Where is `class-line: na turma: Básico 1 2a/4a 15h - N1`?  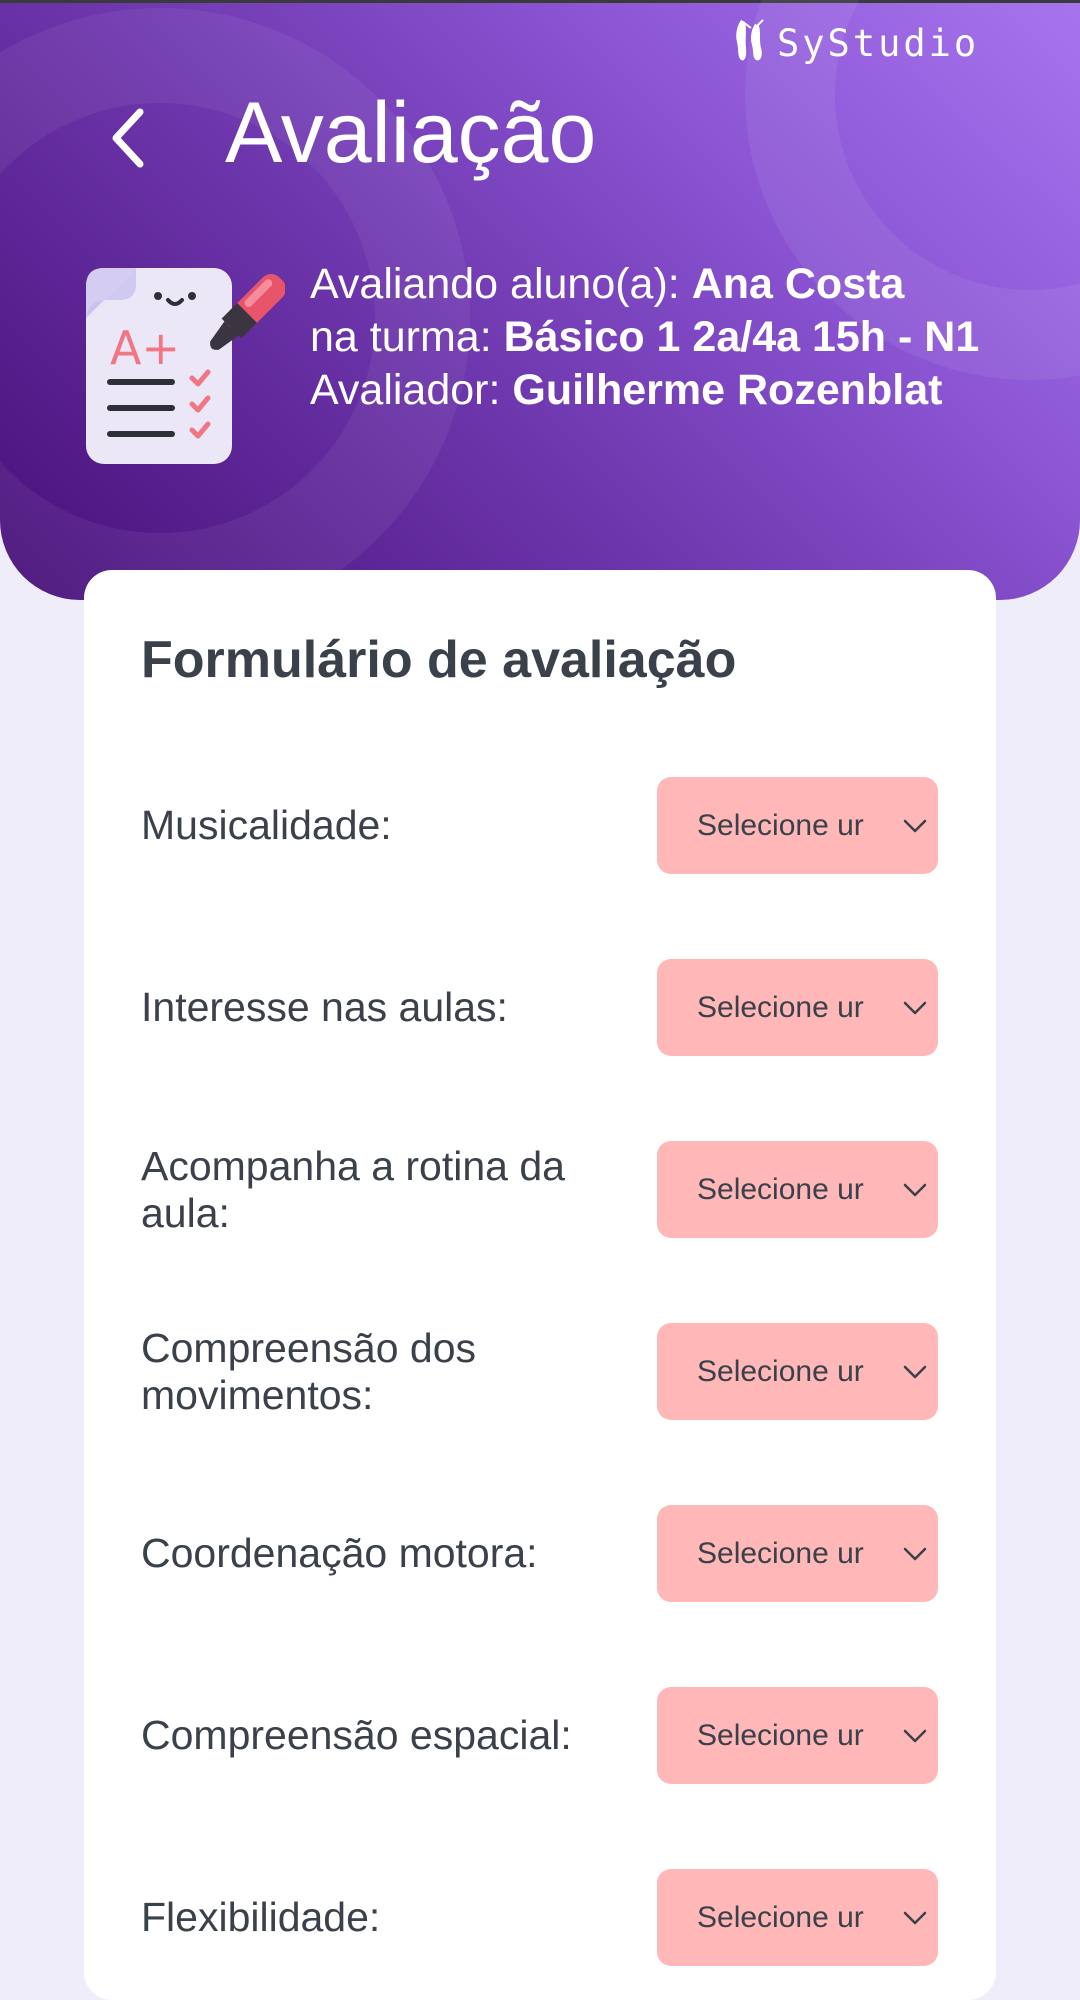 class-line: na turma: Básico 1 2a/4a 15h - N1 is located at coordinates (660, 337).